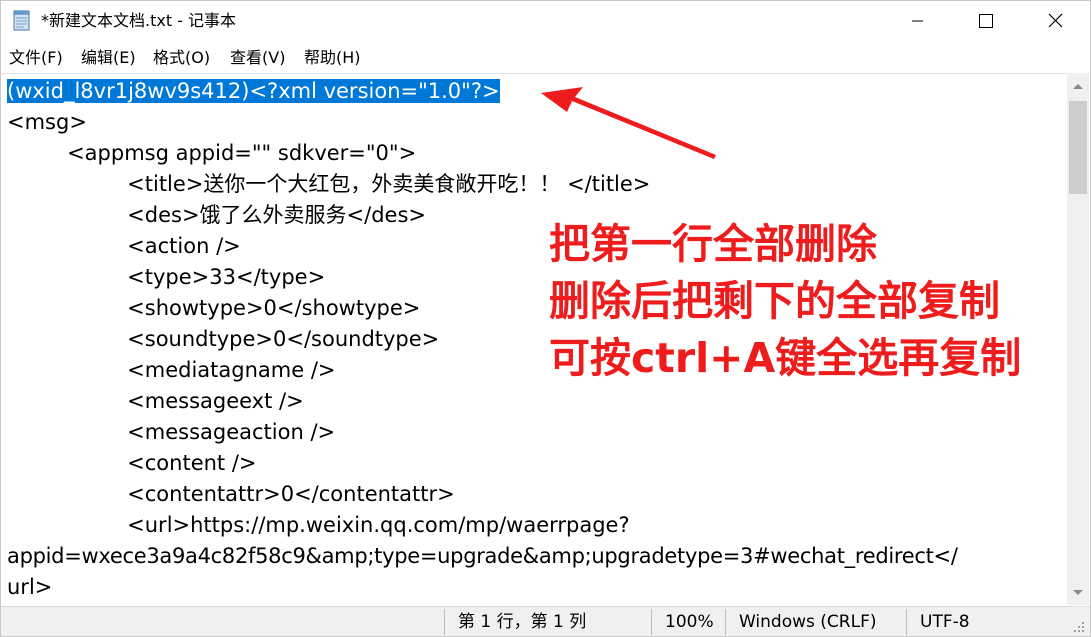 This screenshot has width=1091, height=637. I want to click on window-title: *新建文本文档.txt - 记事本, so click(139, 20).